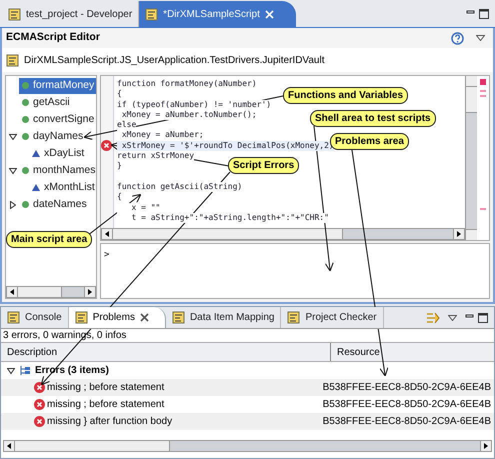 This screenshot has width=495, height=459. I want to click on tab: Data Item Mapping, so click(224, 317).